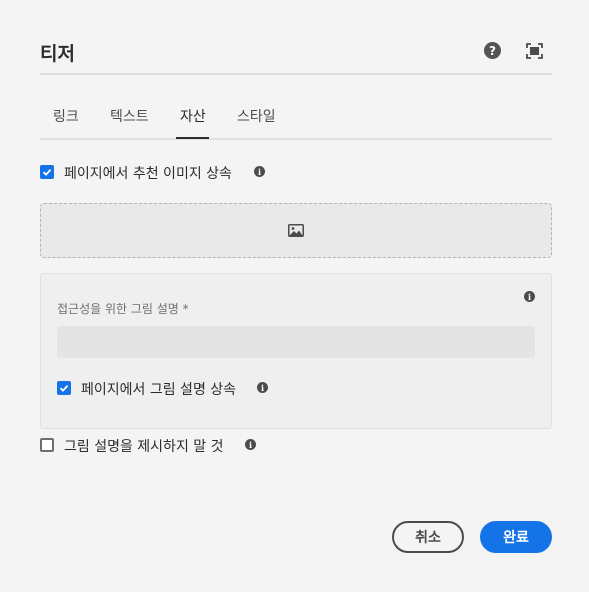 Image resolution: width=589 pixels, height=592 pixels. Describe the element at coordinates (296, 139) in the screenshot. I see `tabs-divider` at that location.